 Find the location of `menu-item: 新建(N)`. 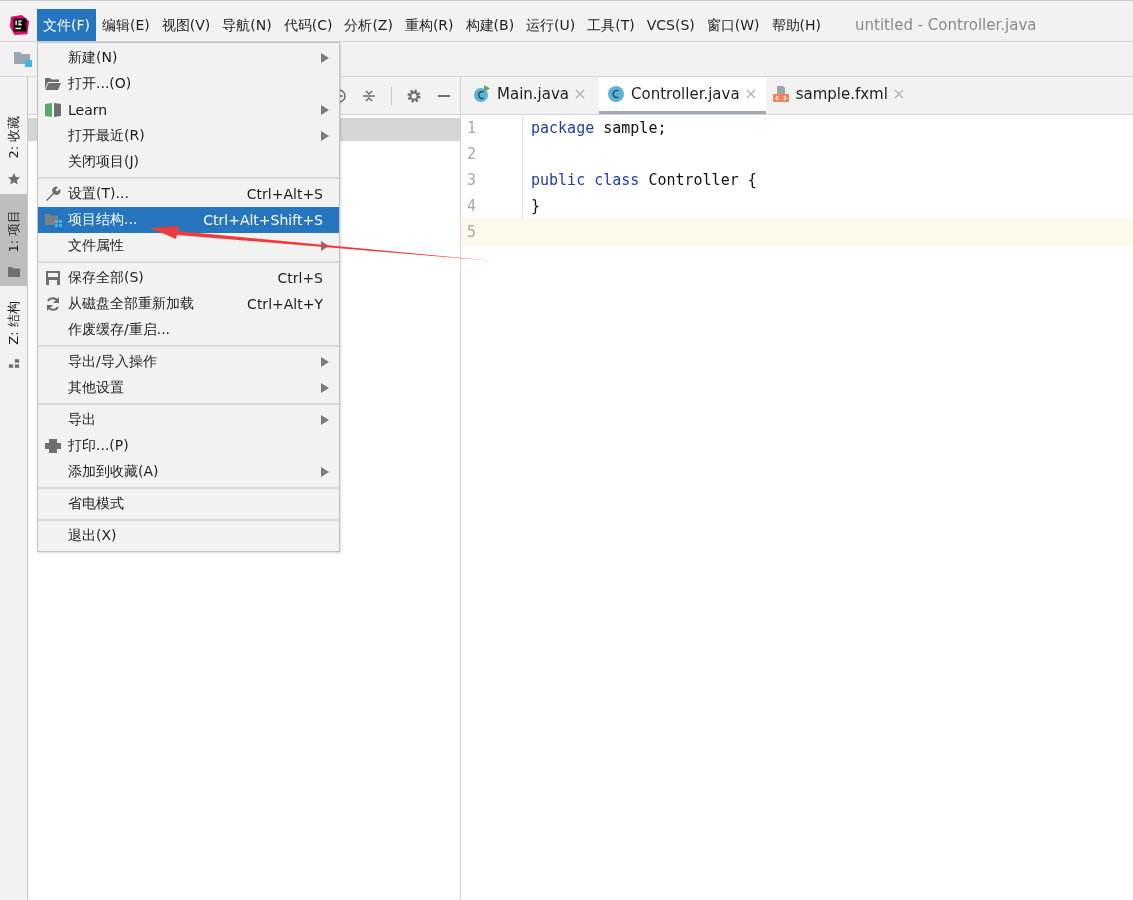

menu-item: 新建(N) is located at coordinates (188, 58).